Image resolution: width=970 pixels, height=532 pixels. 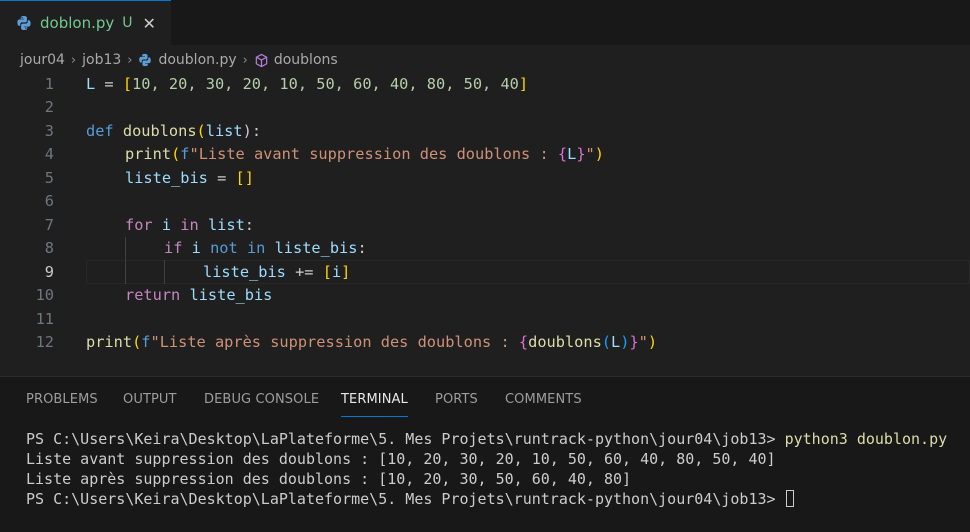 I want to click on line-number: 5, so click(x=49, y=177).